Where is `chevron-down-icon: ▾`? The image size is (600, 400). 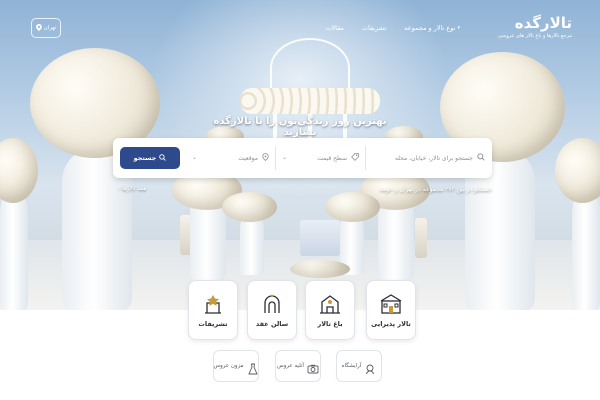
chevron-down-icon: ▾ is located at coordinates (458, 28).